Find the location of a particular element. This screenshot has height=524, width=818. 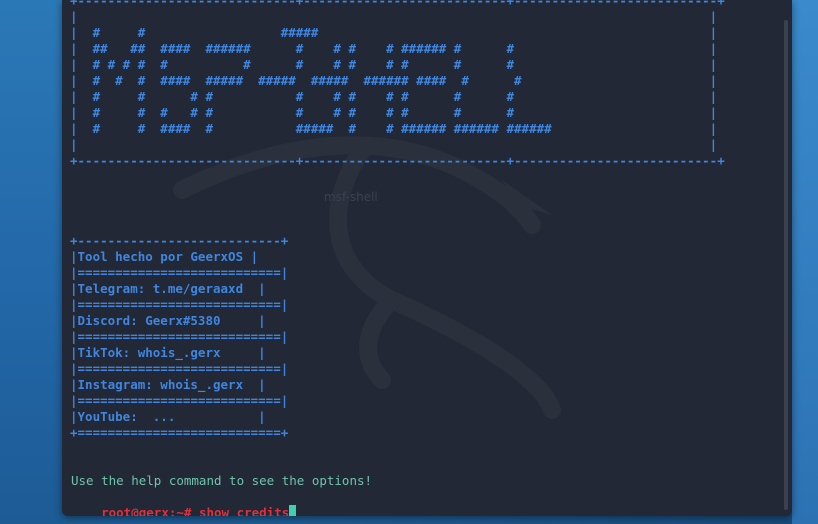

scrollbar is located at coordinates (786, 265).